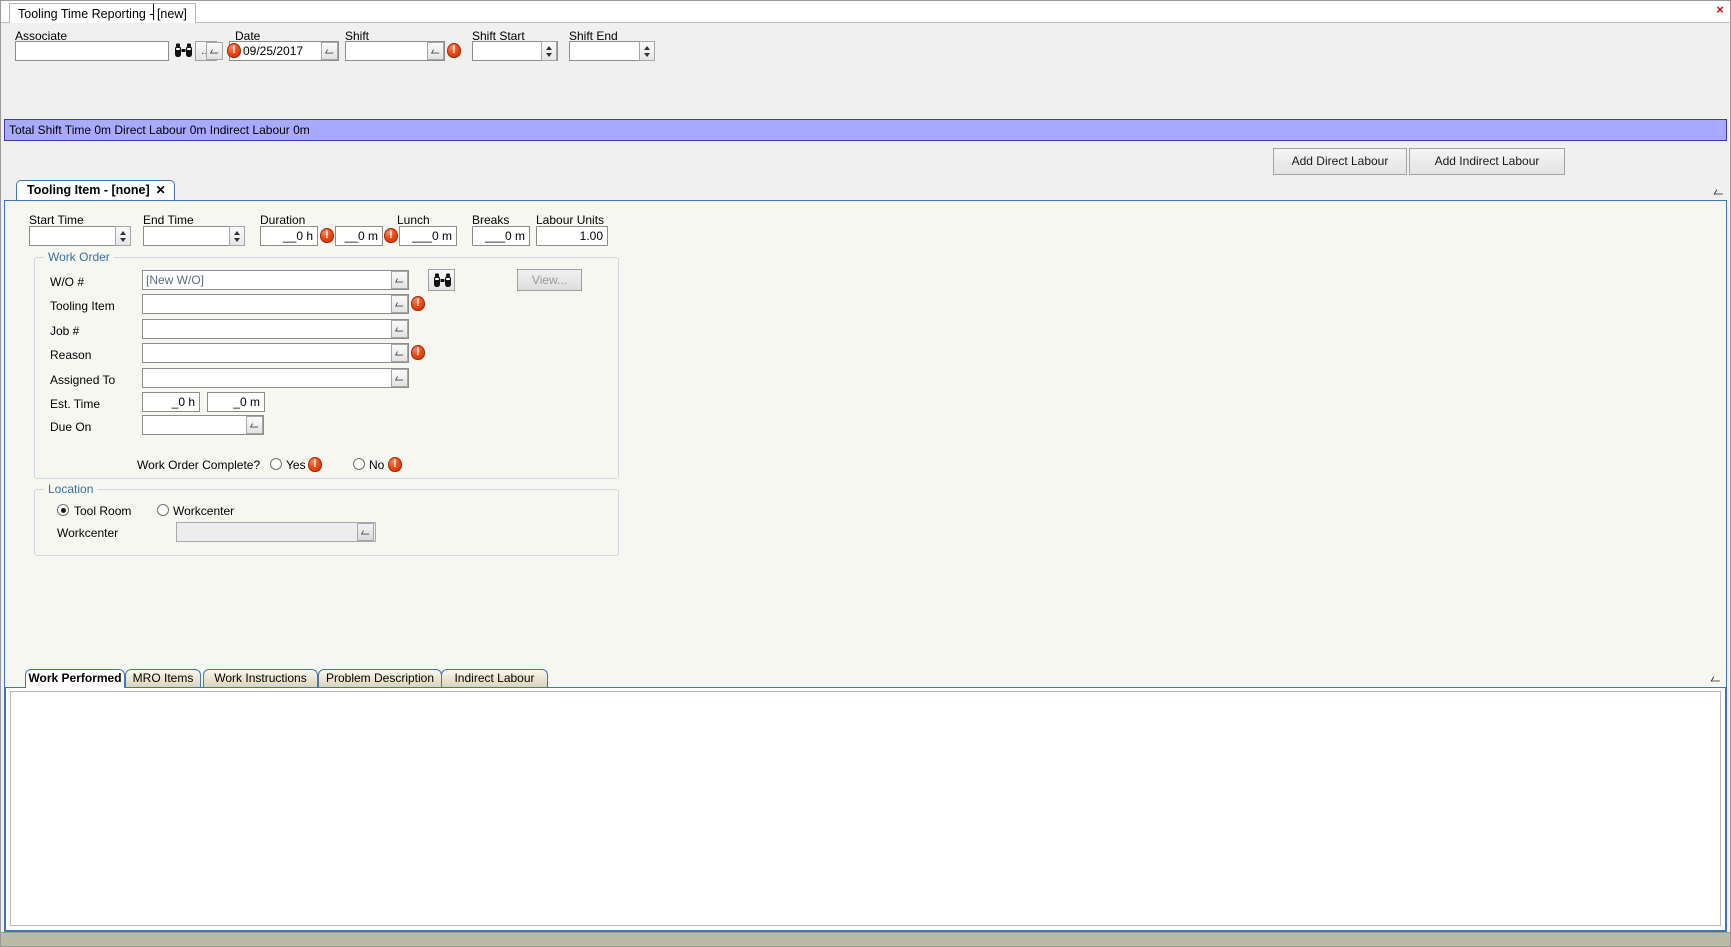 The image size is (1731, 947). I want to click on reason-label: Reason, so click(71, 355).